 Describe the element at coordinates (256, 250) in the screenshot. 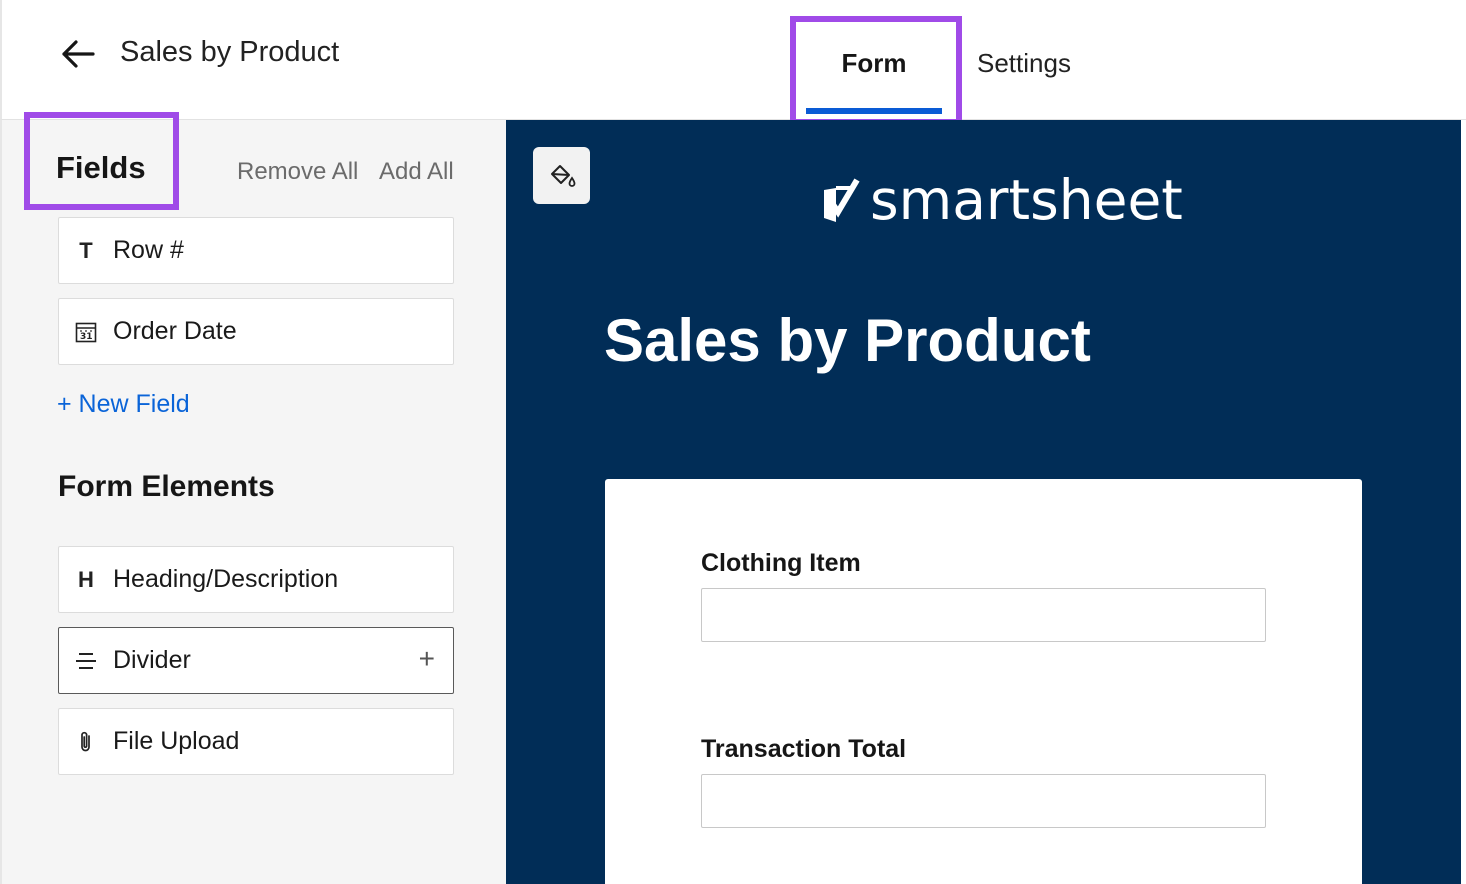

I see `field-item-row-number: T Row #` at that location.